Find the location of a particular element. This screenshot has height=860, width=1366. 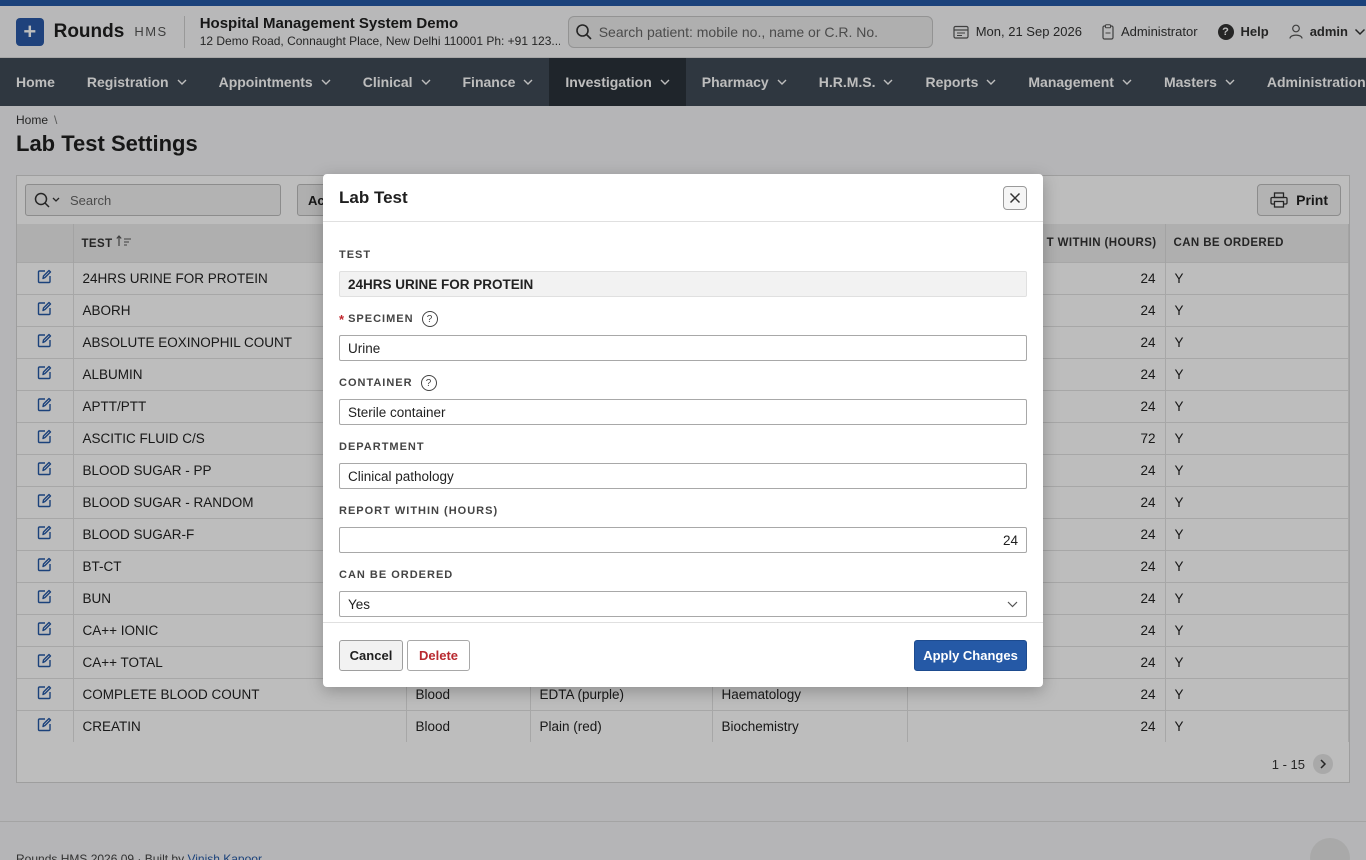

close-button is located at coordinates (1015, 198).